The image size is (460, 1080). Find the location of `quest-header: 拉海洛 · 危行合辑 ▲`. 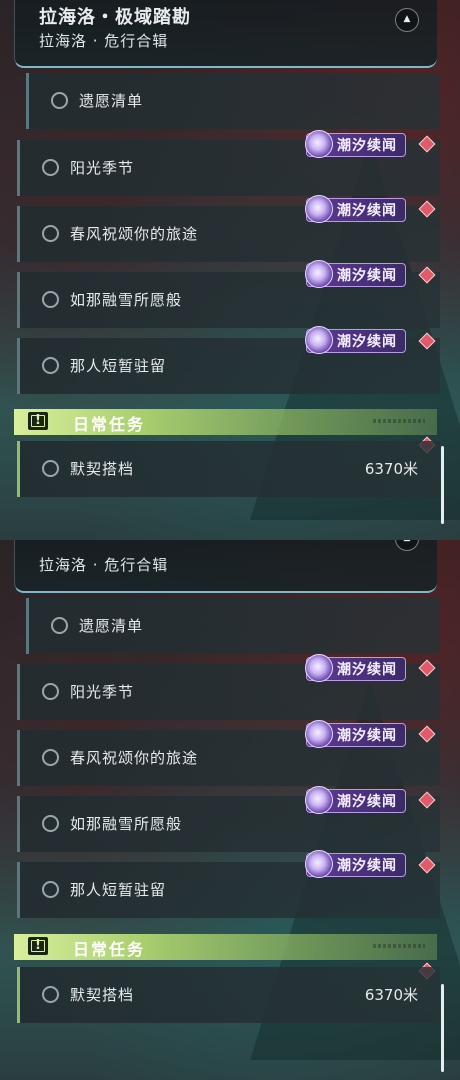

quest-header: 拉海洛 · 危行合辑 ▲ is located at coordinates (225, 566).